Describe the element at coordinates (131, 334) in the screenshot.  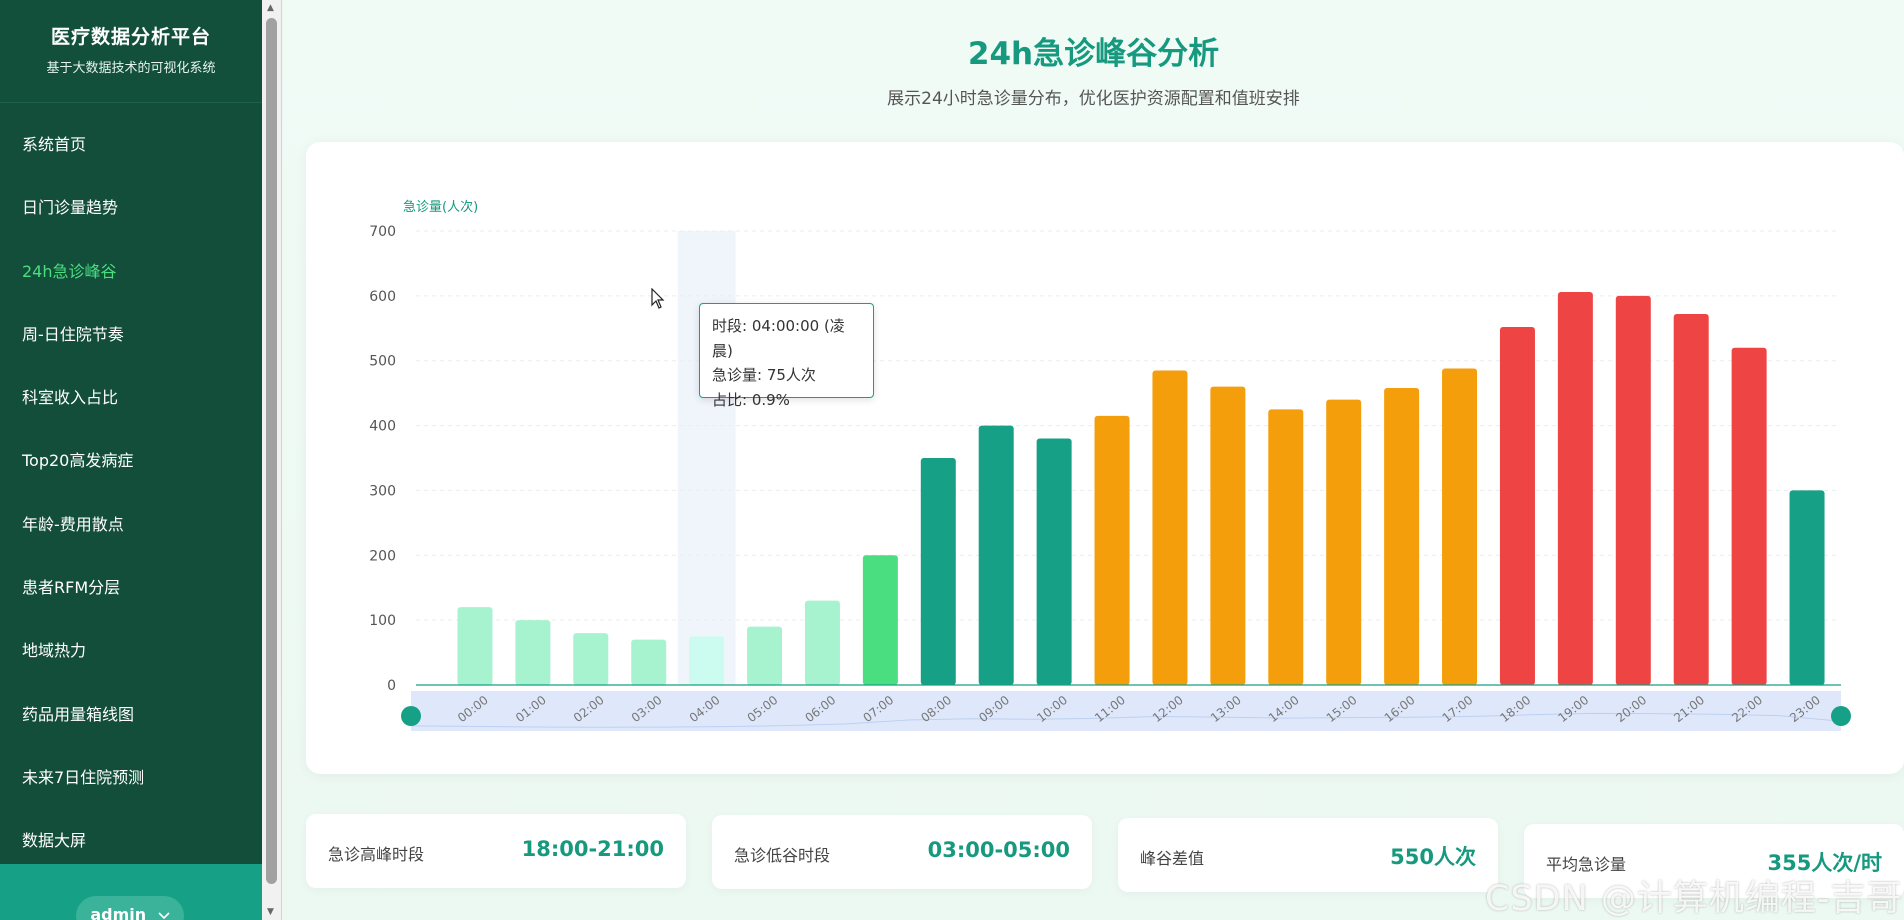
I see `sidebar-item-inpatient-rhythm: 周-日住院节奏` at that location.